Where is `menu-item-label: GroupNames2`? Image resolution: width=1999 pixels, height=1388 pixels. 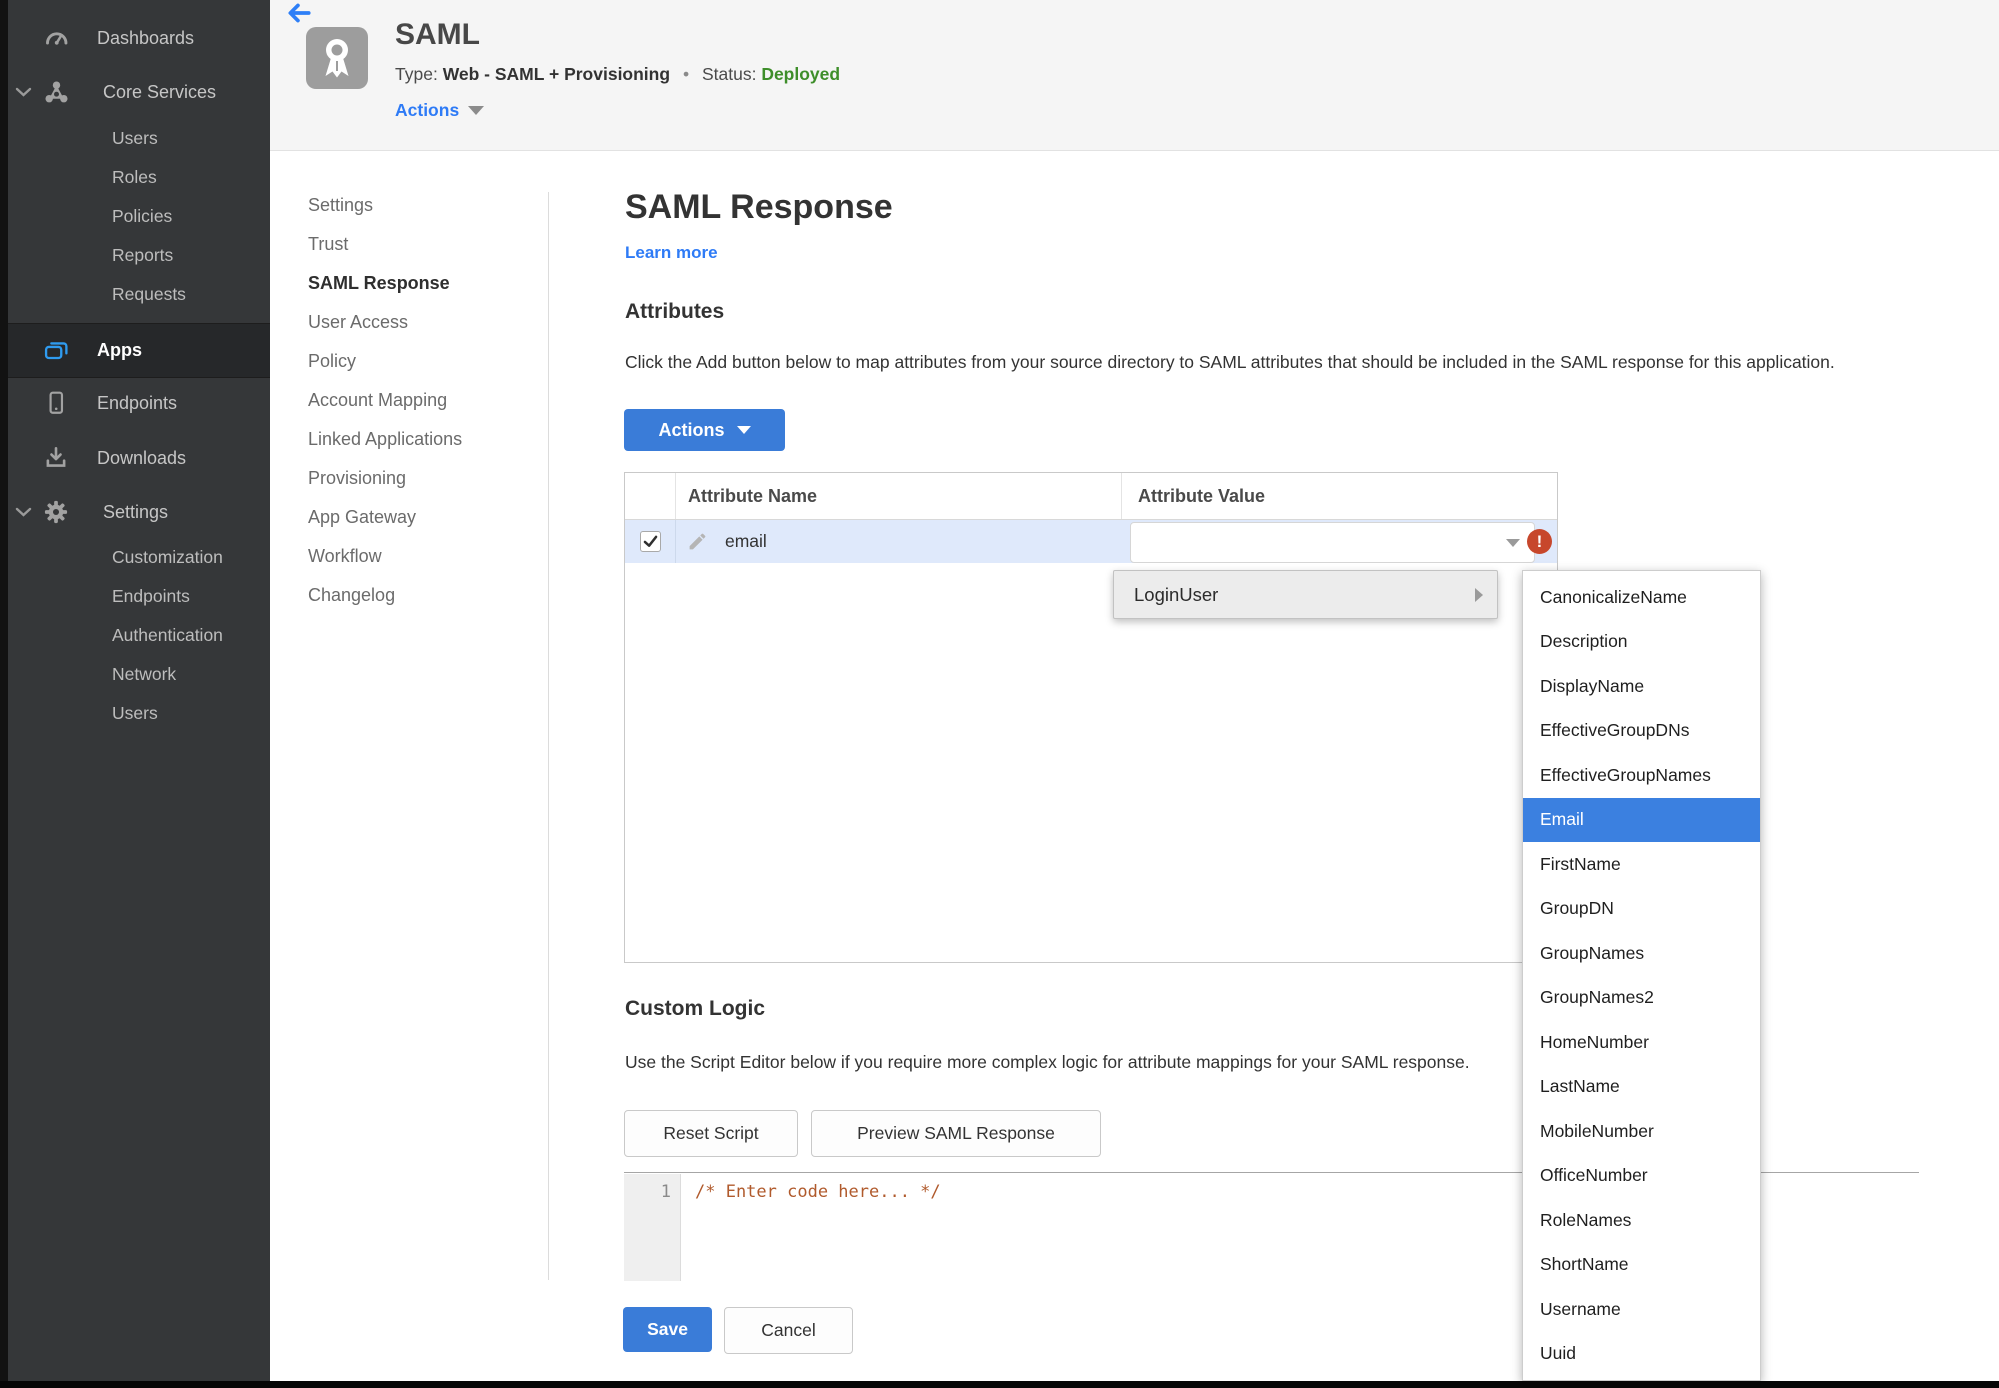 menu-item-label: GroupNames2 is located at coordinates (1597, 997).